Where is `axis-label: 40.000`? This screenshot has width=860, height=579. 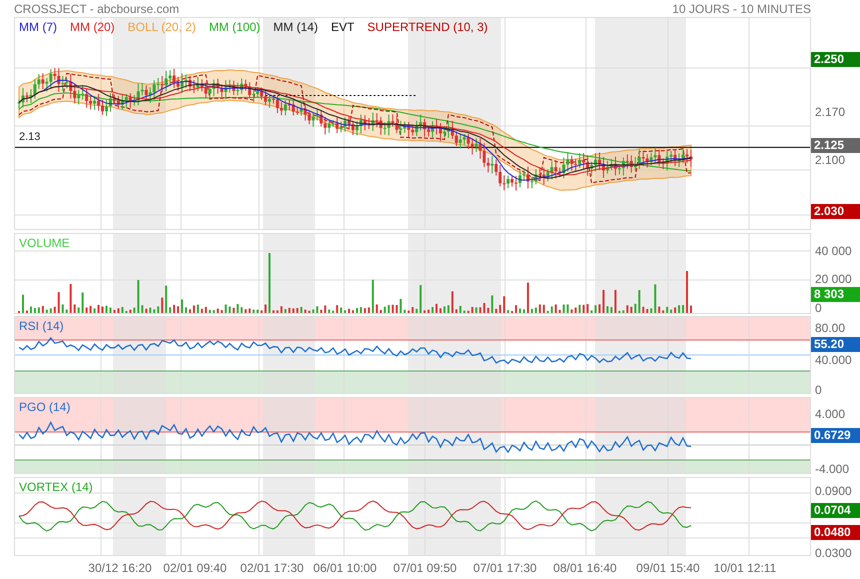
axis-label: 40.000 is located at coordinates (833, 360).